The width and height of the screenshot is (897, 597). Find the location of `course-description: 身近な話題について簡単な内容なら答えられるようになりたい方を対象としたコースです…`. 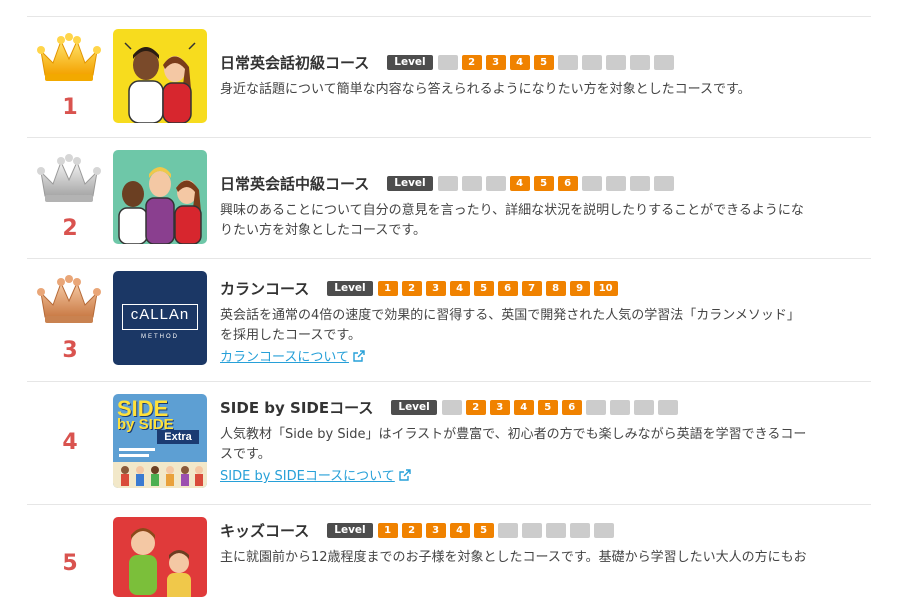

course-description: 身近な話題について簡単な内容なら答えられるようになりたい方を対象としたコースです… is located at coordinates (485, 89).